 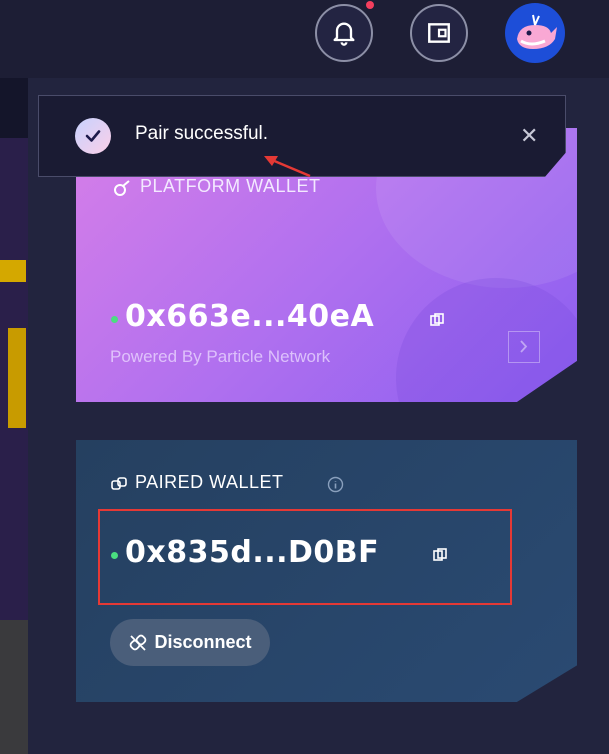 I want to click on top-bar, so click(x=304, y=39).